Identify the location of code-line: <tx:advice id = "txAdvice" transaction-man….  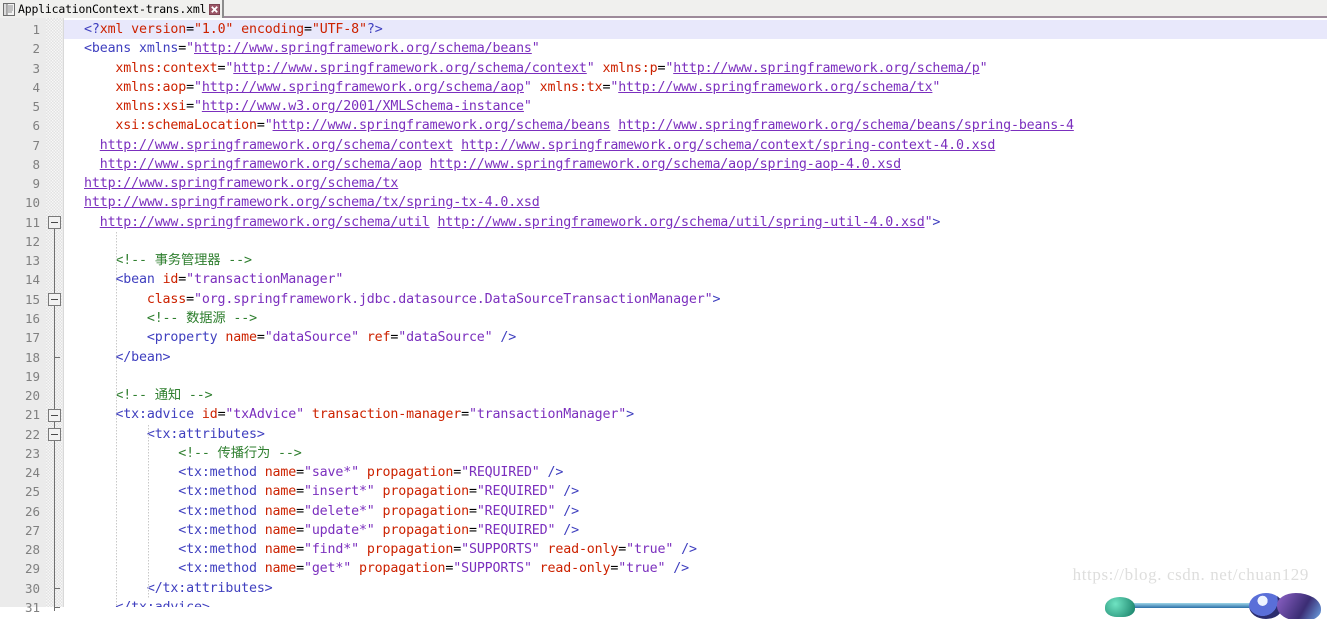
(695, 414).